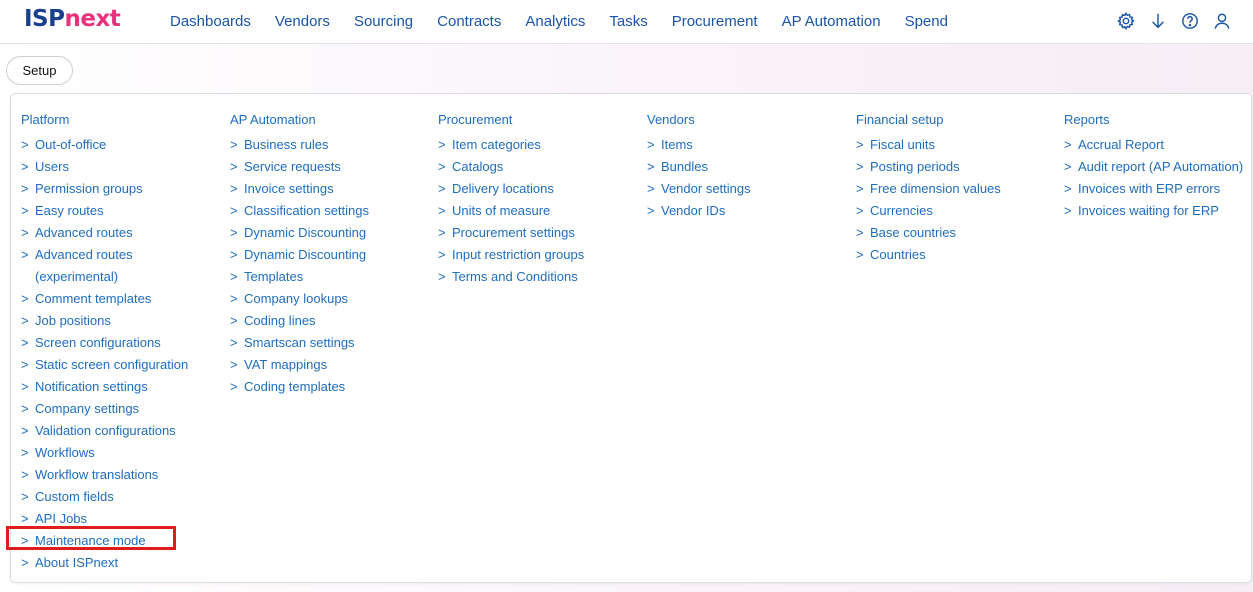  I want to click on menu-link-job-positions: > Job positions, so click(116, 321).